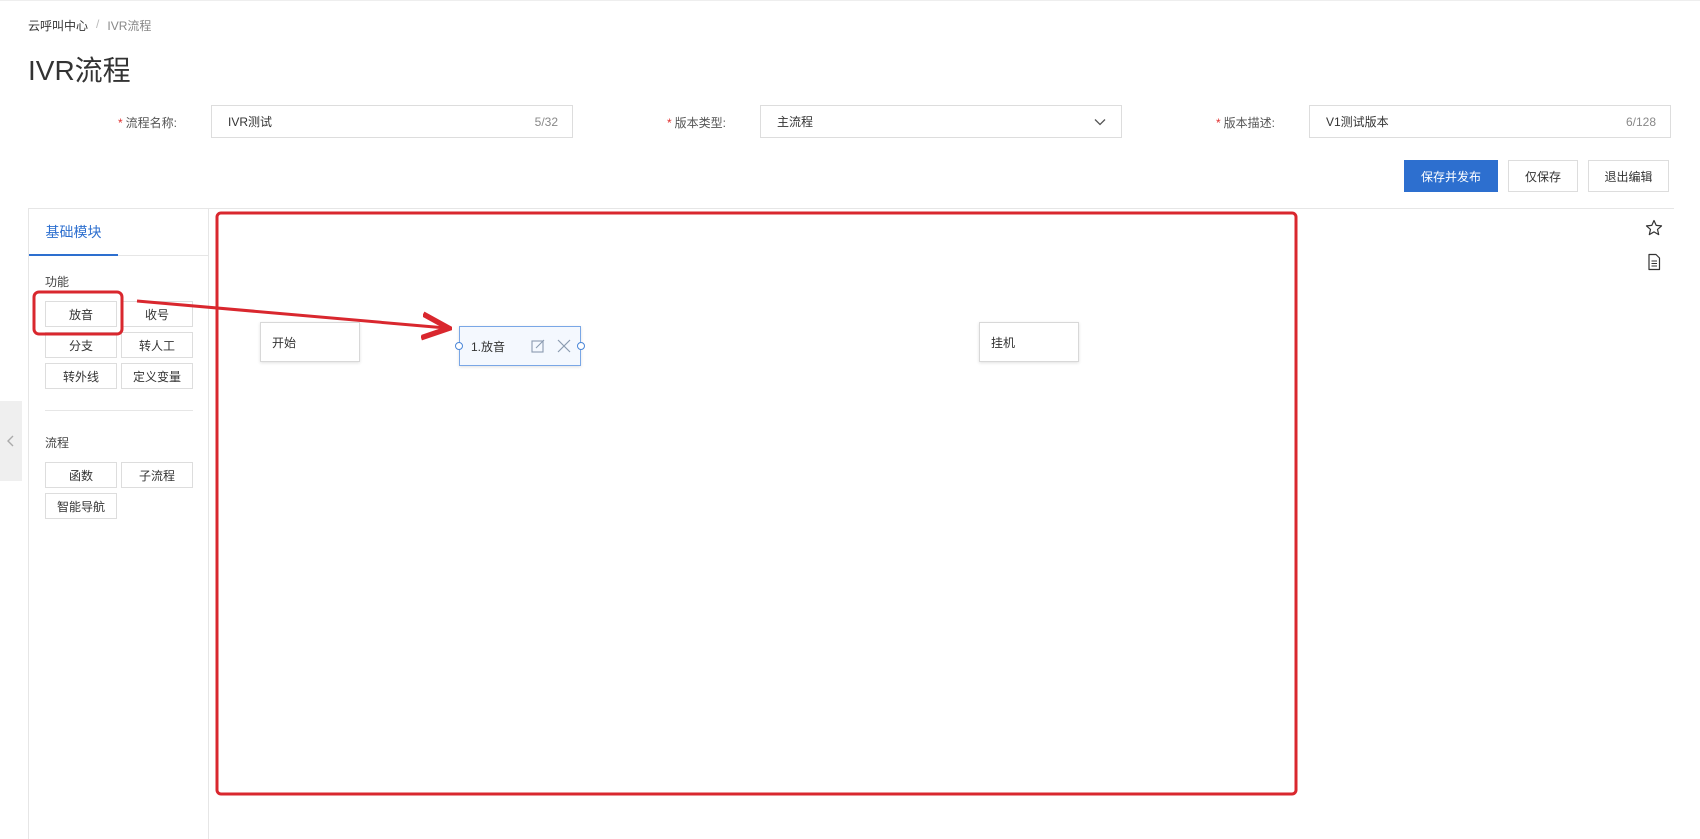 The image size is (1700, 839). I want to click on node-start: 开始, so click(310, 342).